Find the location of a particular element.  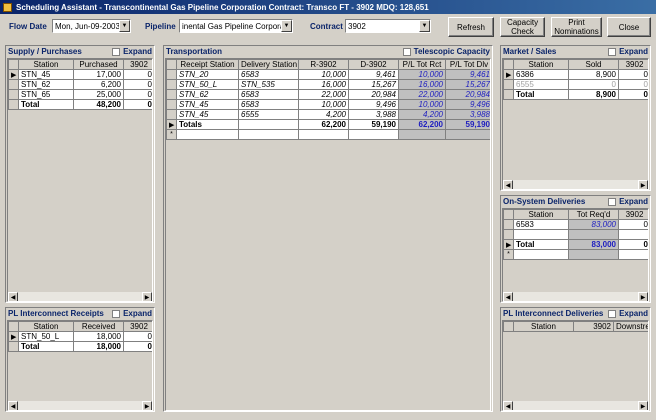

station-cell: STN_50_L is located at coordinates (46, 336).